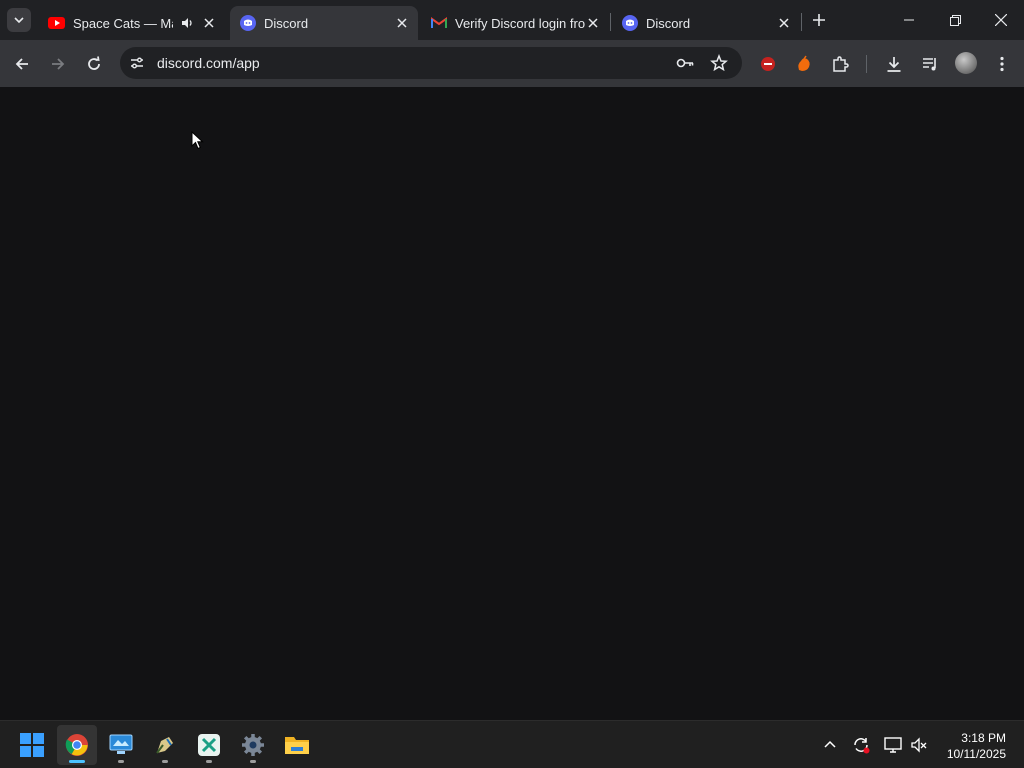  I want to click on plus-icon, so click(819, 20).